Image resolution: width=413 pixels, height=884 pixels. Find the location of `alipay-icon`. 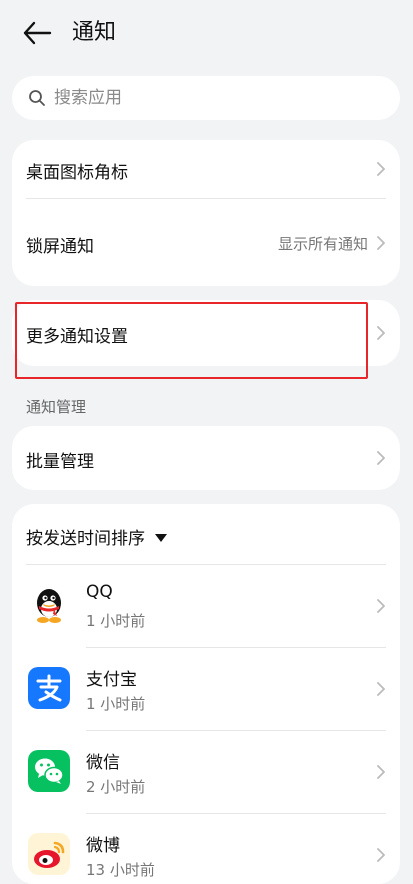

alipay-icon is located at coordinates (49, 688).